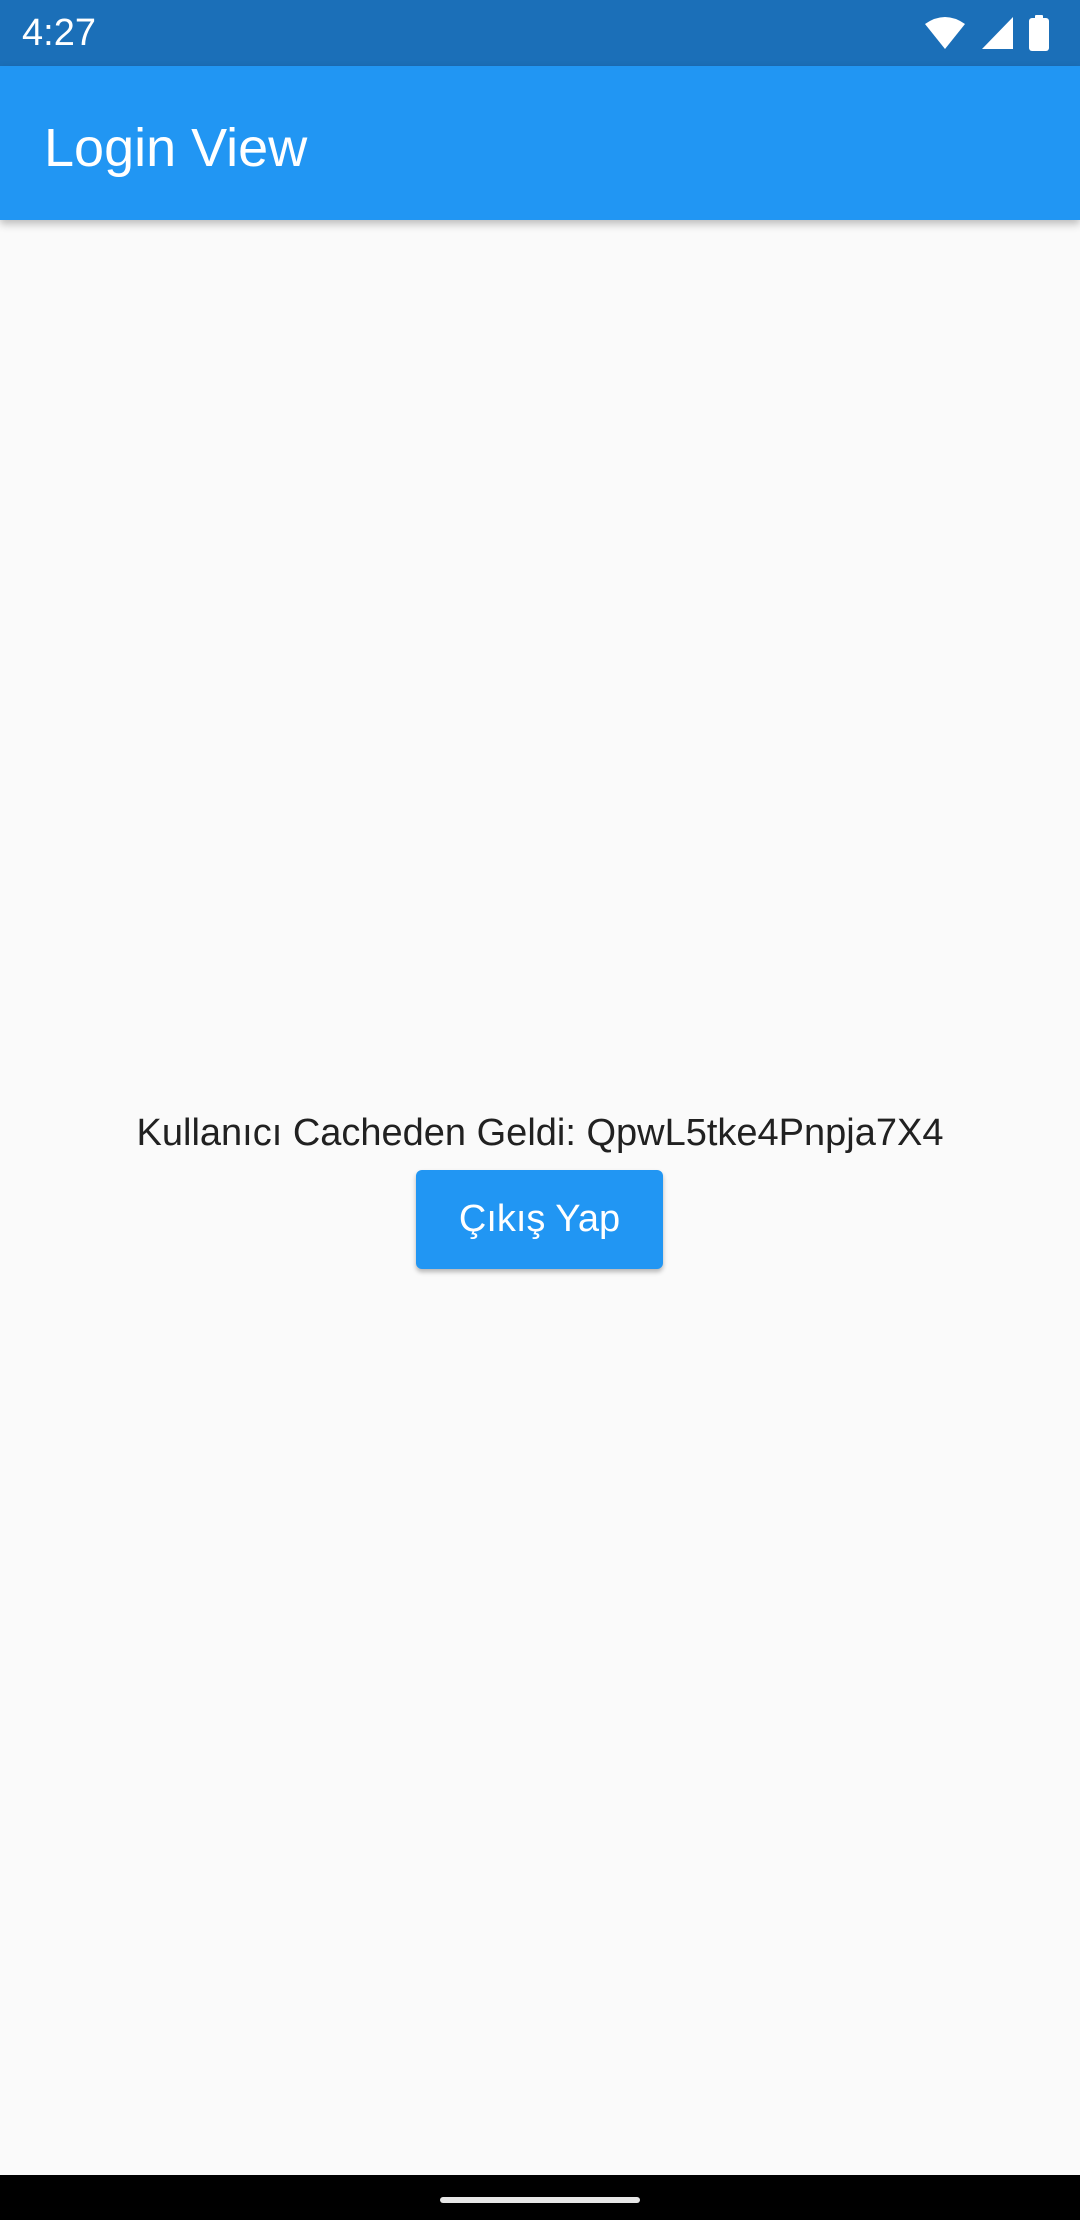  What do you see at coordinates (540, 33) in the screenshot?
I see `status-bar: 4:27` at bounding box center [540, 33].